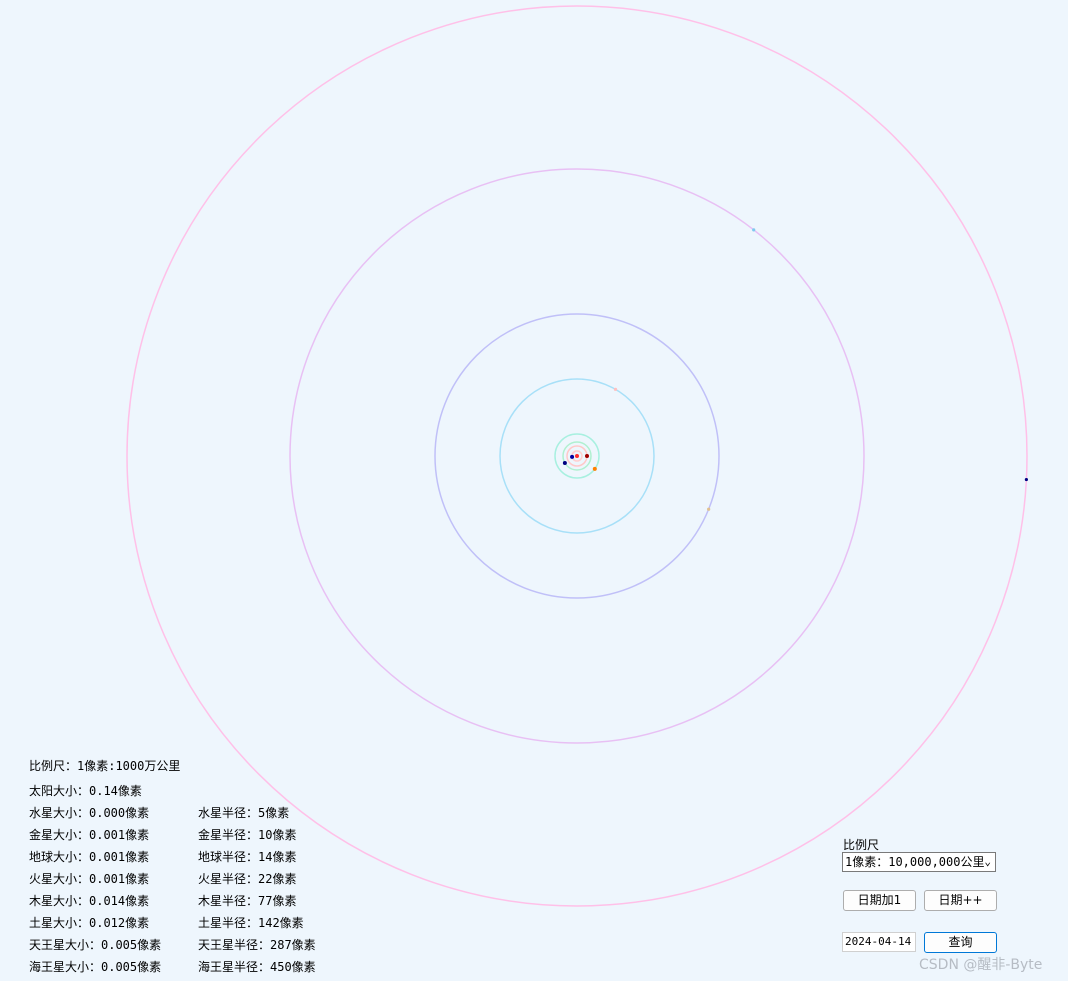 Image resolution: width=1068 pixels, height=981 pixels. I want to click on date-field: 2024-04-14, so click(879, 942).